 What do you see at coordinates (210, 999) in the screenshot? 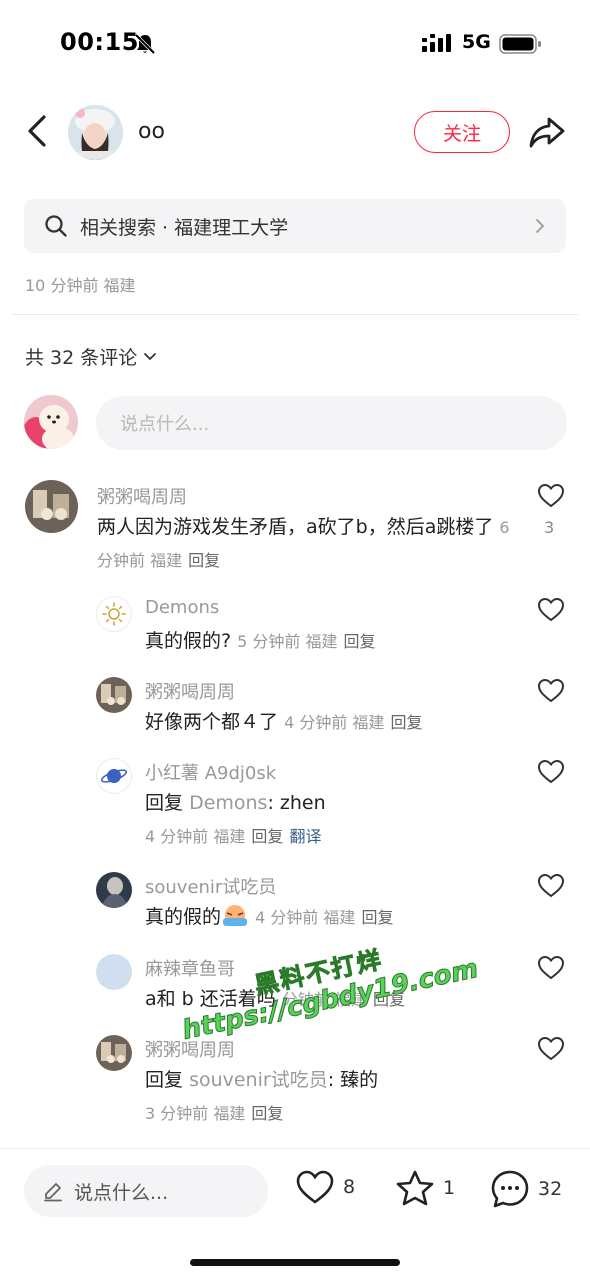
I see `comment-text: a和 b 还活着吗` at bounding box center [210, 999].